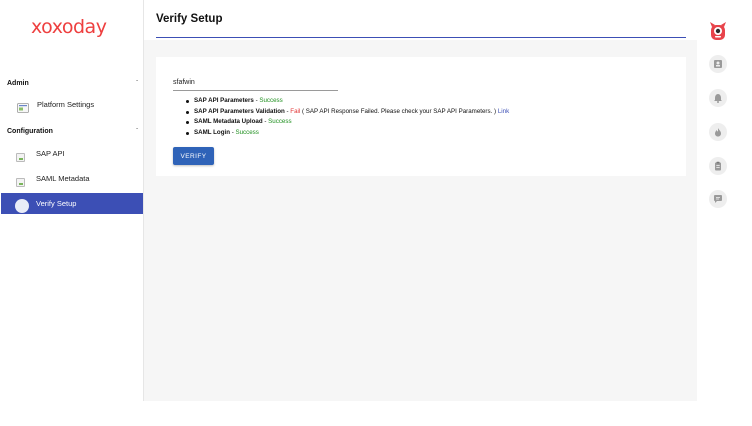 This screenshot has width=752, height=426. I want to click on sidebar-item-sap-api: SAP API, so click(72, 153).